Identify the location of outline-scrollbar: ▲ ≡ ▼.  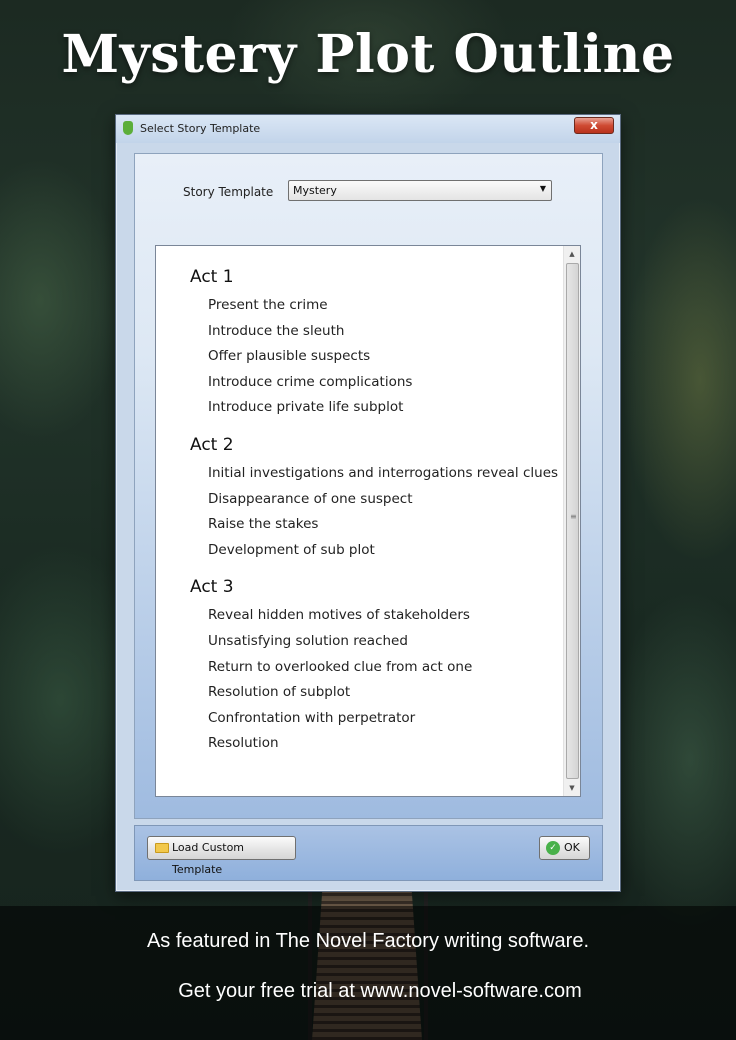
(571, 521).